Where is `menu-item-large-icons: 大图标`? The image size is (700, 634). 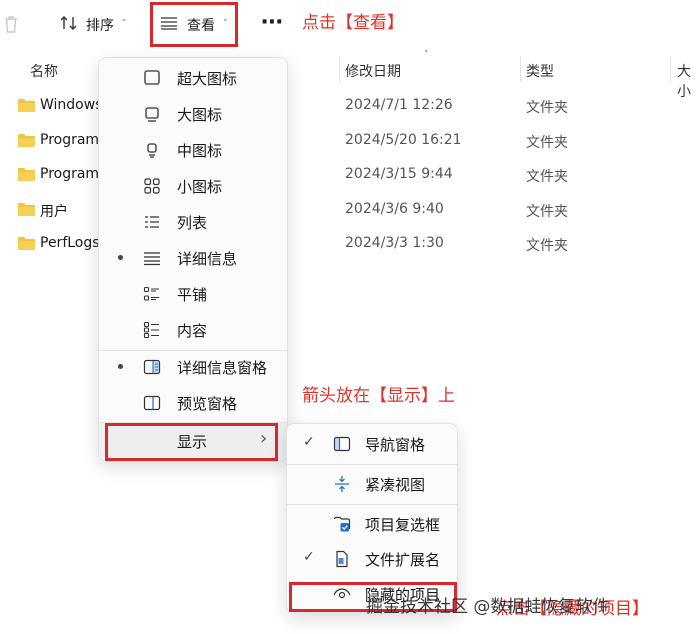
menu-item-large-icons: 大图标 is located at coordinates (193, 114).